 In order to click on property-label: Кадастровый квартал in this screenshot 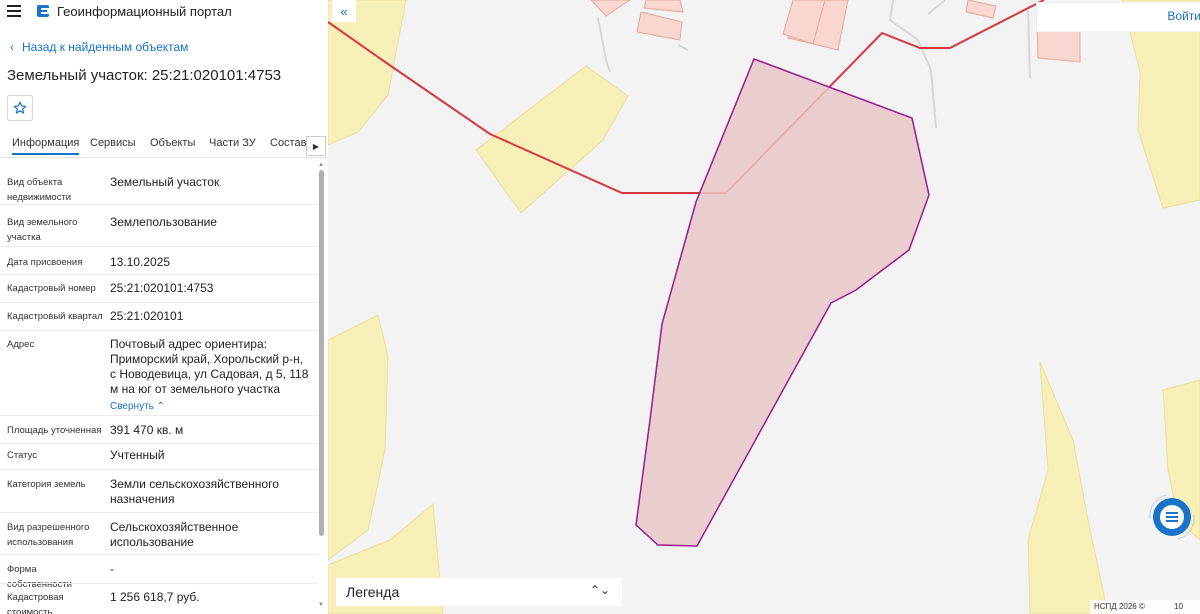, I will do `click(55, 316)`.